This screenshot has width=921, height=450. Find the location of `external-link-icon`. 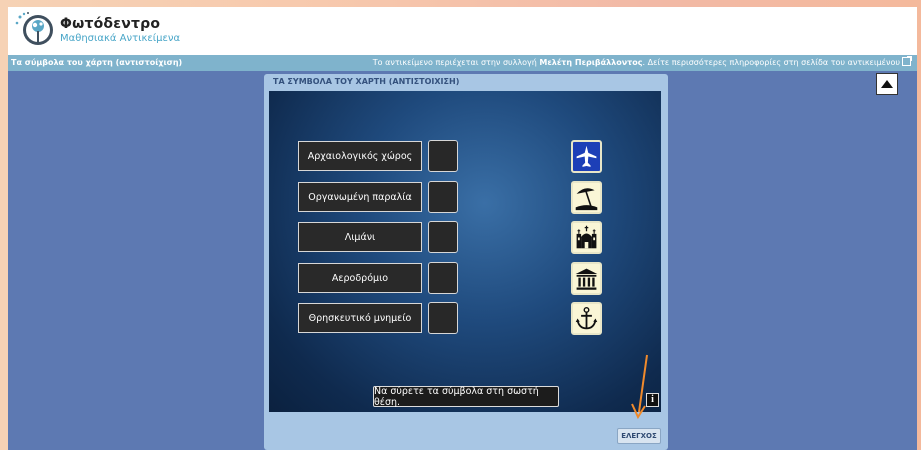

external-link-icon is located at coordinates (907, 61).